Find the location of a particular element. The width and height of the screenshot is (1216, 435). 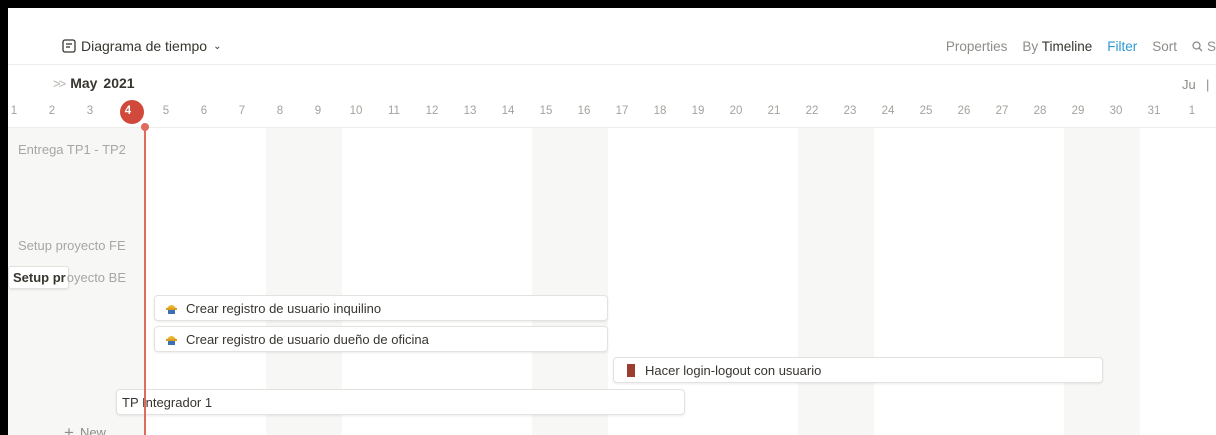

day-label: 27 is located at coordinates (1002, 111).